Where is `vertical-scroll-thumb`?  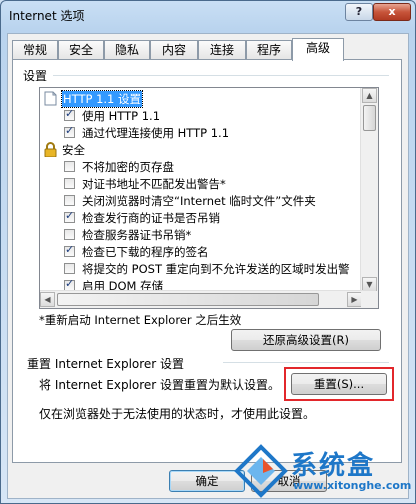
vertical-scroll-thumb is located at coordinates (369, 118).